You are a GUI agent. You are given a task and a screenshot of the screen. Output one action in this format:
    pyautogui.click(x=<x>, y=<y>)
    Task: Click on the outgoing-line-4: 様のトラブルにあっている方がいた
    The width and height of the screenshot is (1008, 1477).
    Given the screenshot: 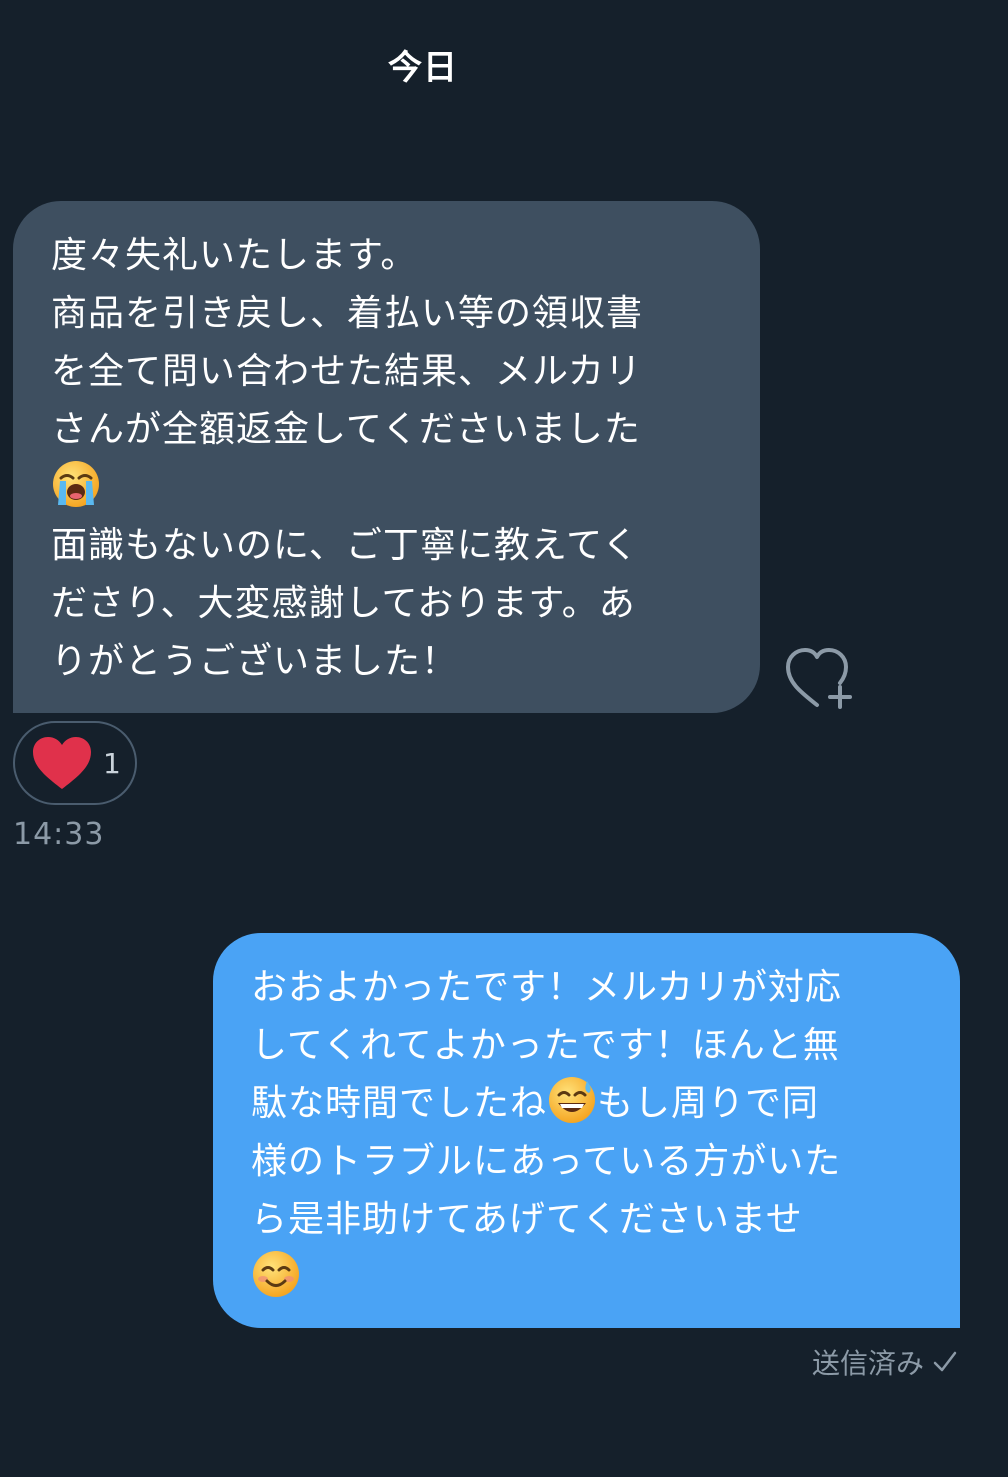 What is the action you would take?
    pyautogui.click(x=546, y=1161)
    